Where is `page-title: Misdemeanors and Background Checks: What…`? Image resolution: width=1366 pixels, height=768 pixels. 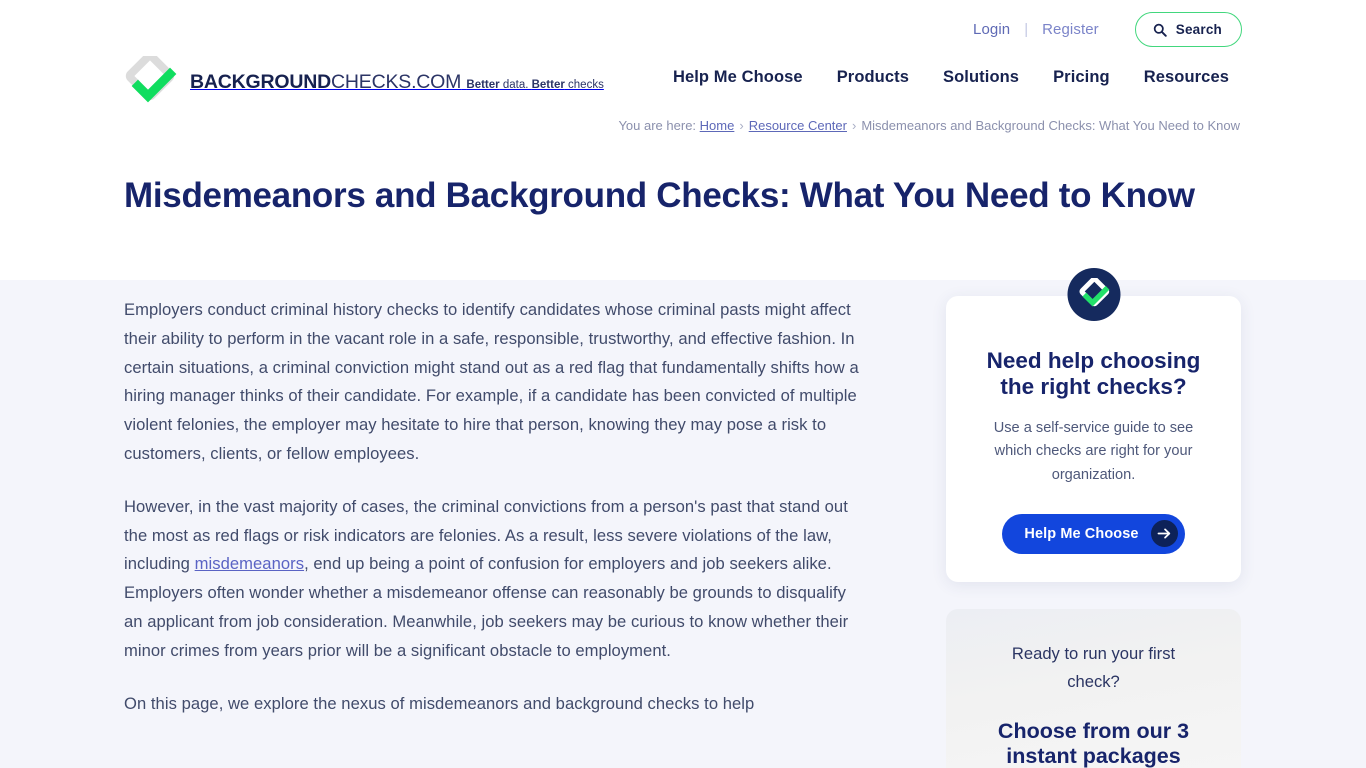 page-title: Misdemeanors and Background Checks: What… is located at coordinates (659, 195).